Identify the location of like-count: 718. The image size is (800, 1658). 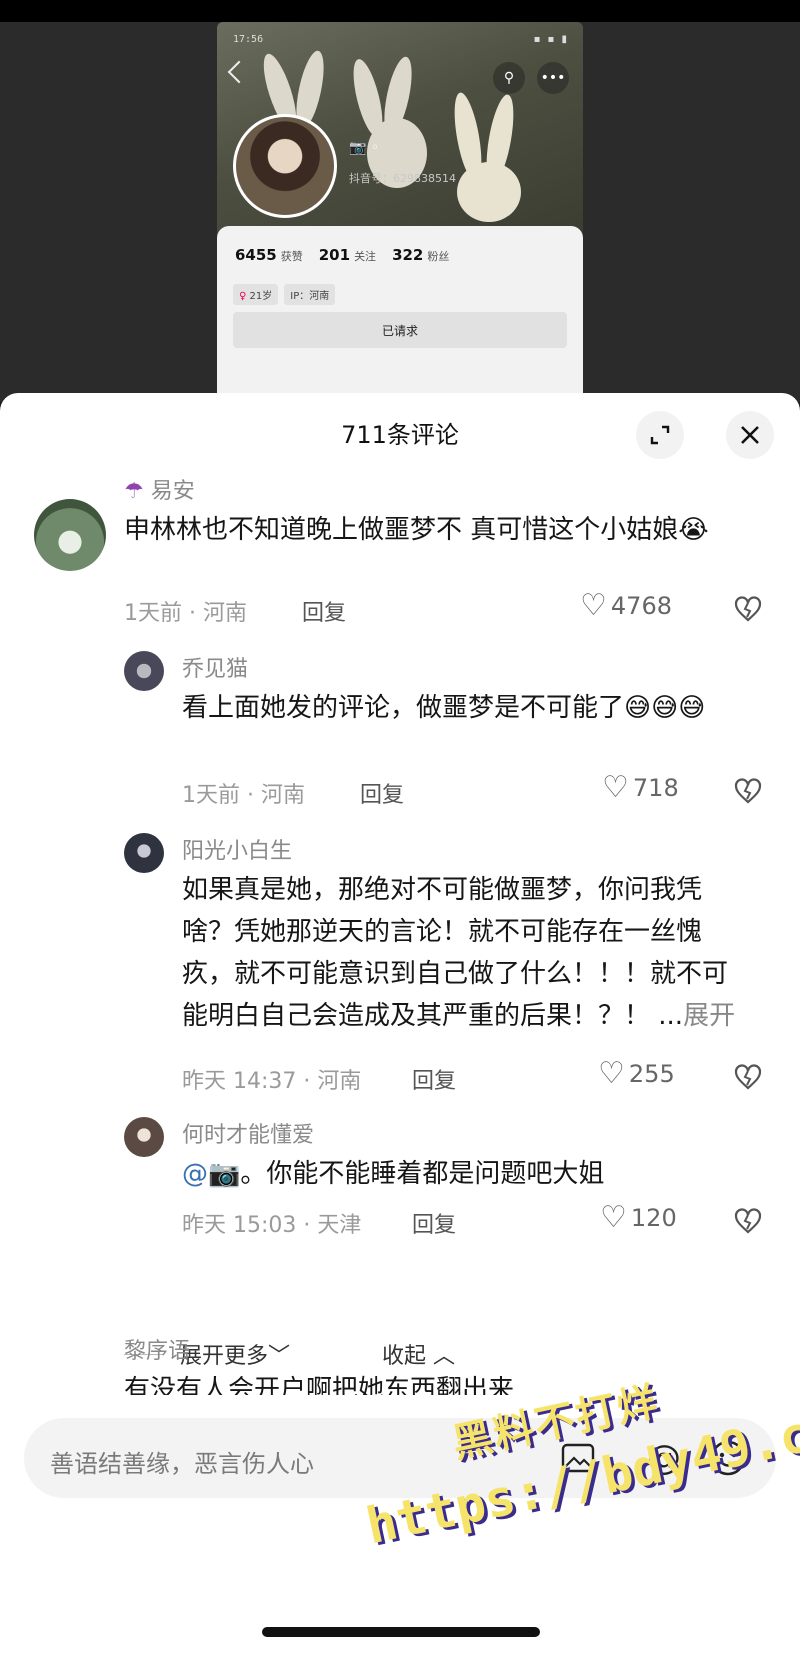
(655, 788).